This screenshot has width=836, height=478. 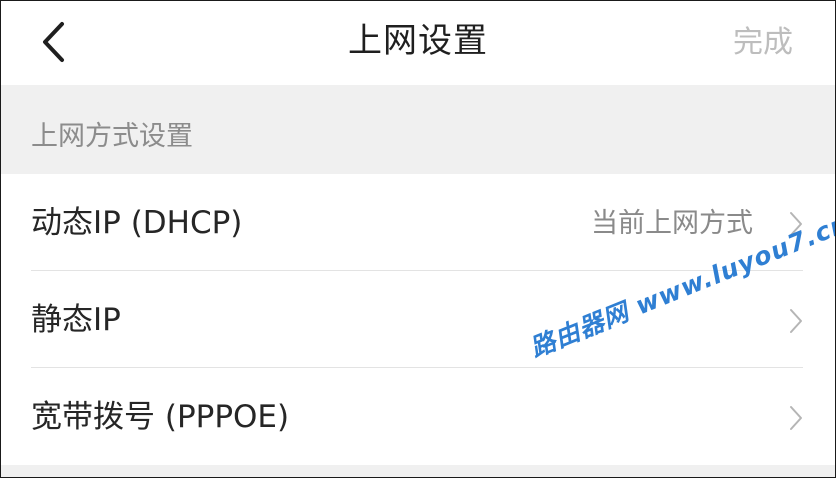 What do you see at coordinates (112, 136) in the screenshot?
I see `section-title: 上网方式设置` at bounding box center [112, 136].